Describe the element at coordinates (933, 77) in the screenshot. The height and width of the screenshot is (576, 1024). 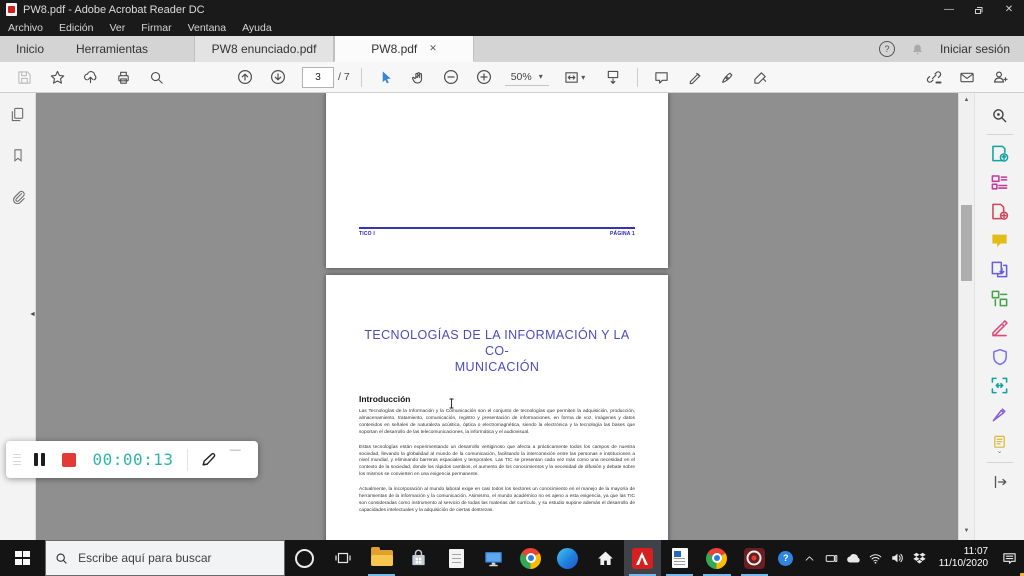
I see `share-link-icon` at that location.